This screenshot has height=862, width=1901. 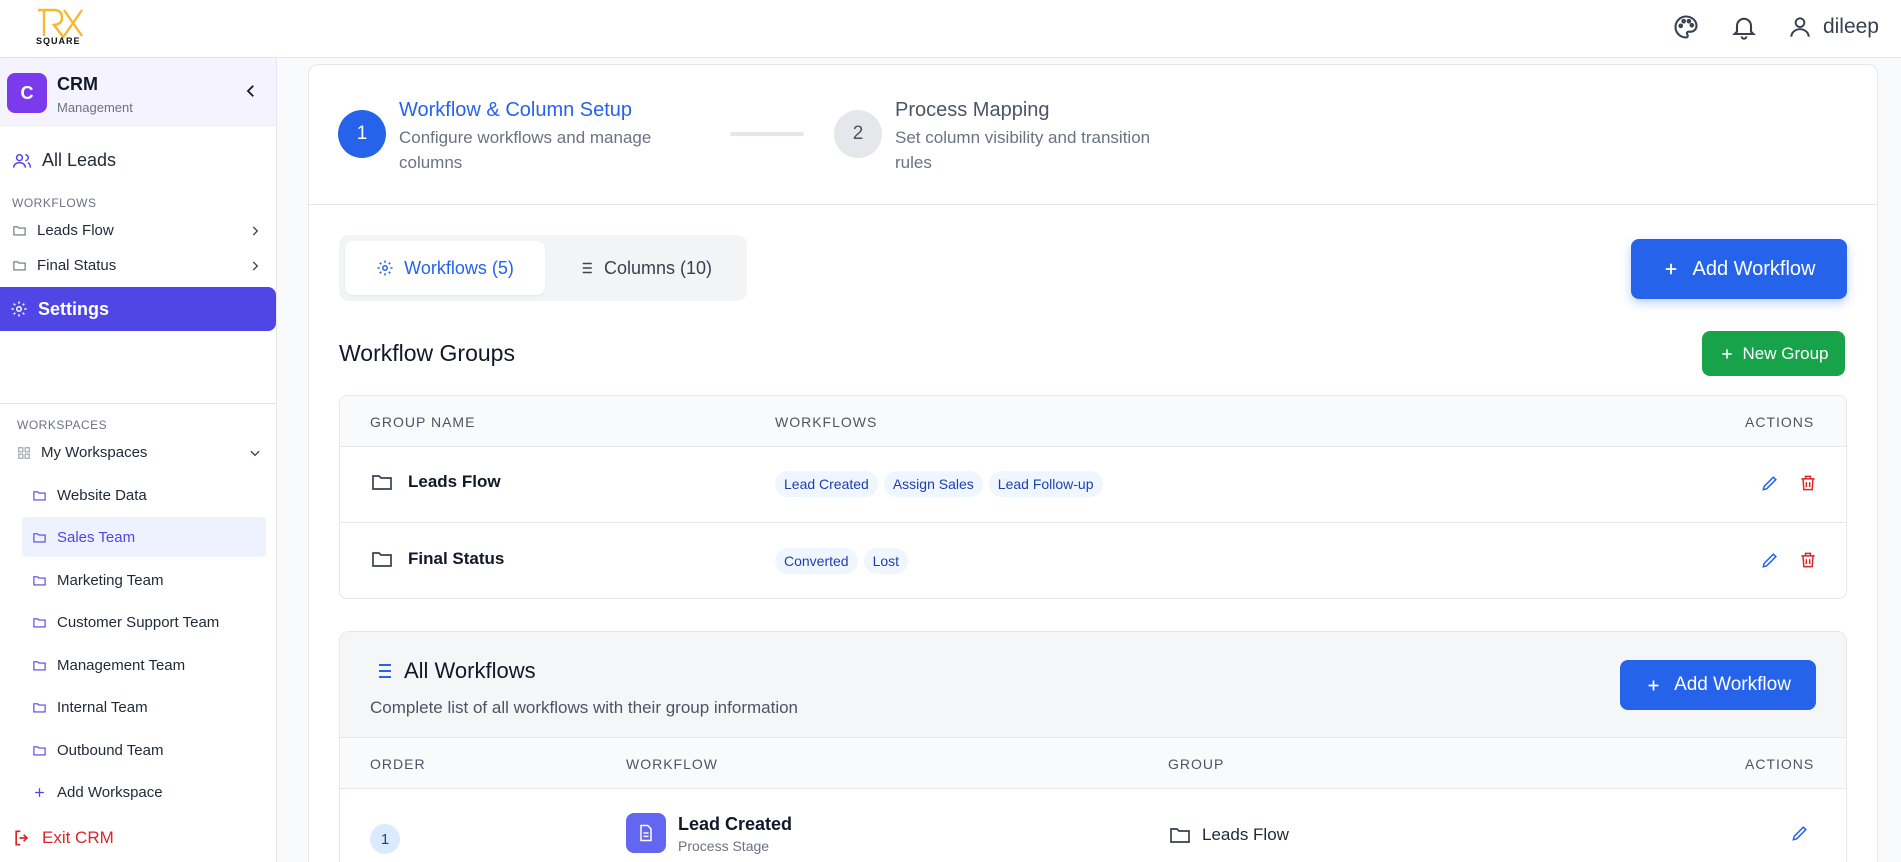 I want to click on workspace-item: Marketing Team, so click(x=144, y=580).